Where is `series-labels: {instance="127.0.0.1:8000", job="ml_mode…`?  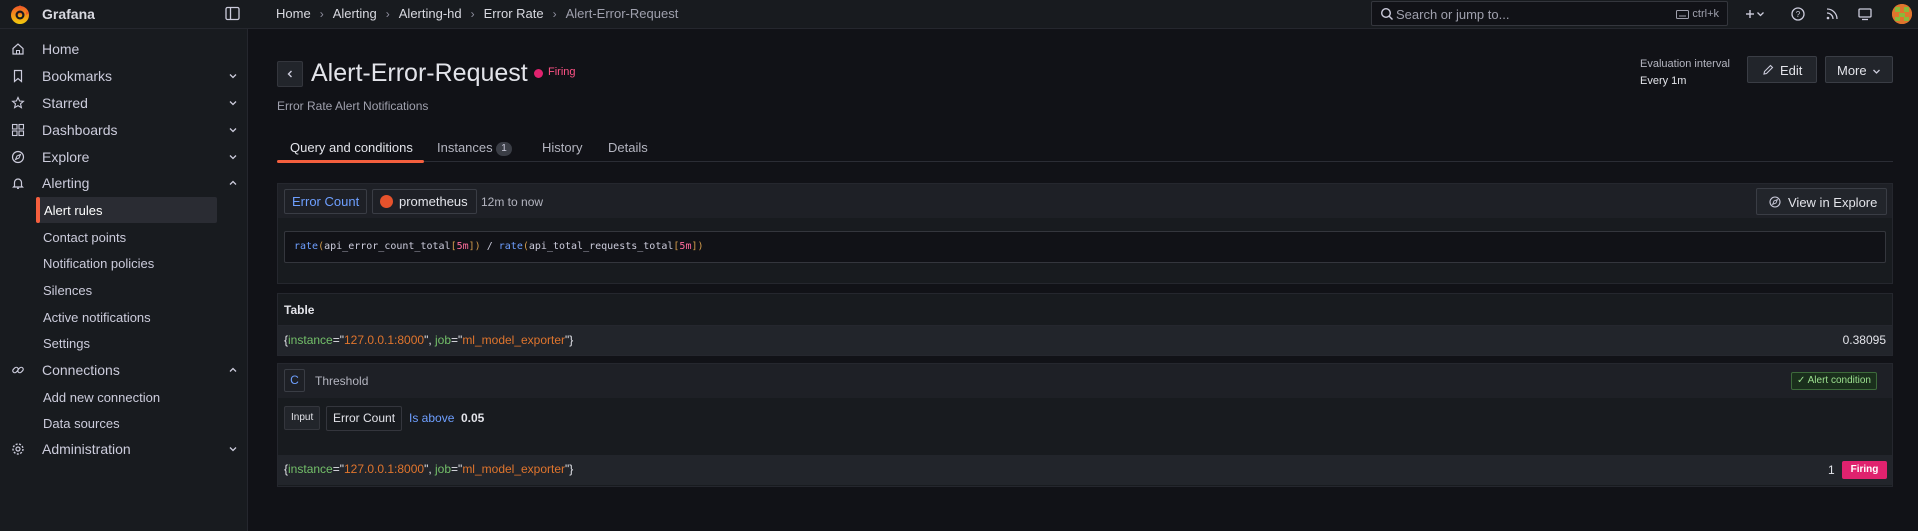 series-labels: {instance="127.0.0.1:8000", job="ml_mode… is located at coordinates (429, 469).